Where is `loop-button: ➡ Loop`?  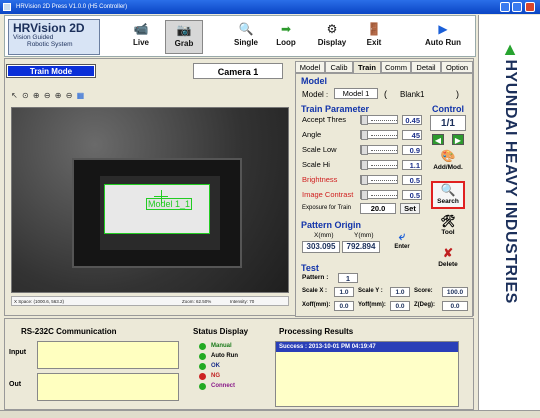 loop-button: ➡ Loop is located at coordinates (286, 37).